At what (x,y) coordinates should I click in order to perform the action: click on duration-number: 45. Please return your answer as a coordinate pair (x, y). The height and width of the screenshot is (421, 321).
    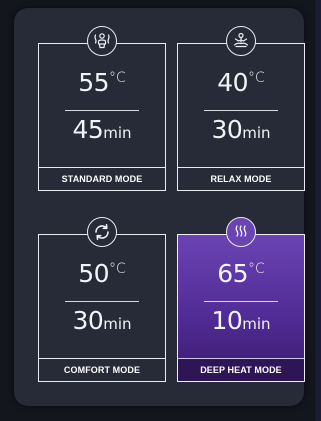
    Looking at the image, I should click on (88, 129).